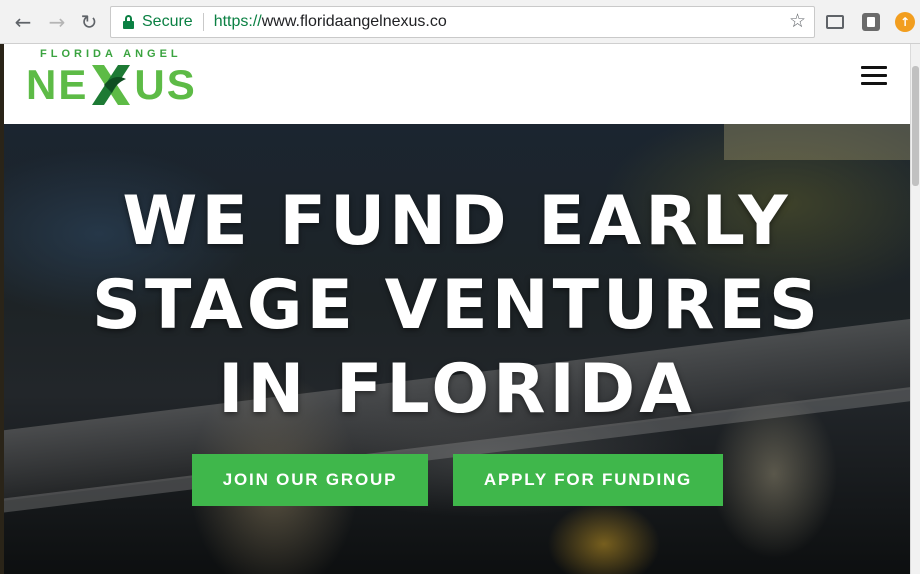 The width and height of the screenshot is (920, 574). What do you see at coordinates (57, 84) in the screenshot?
I see `logo-text-left: NE` at bounding box center [57, 84].